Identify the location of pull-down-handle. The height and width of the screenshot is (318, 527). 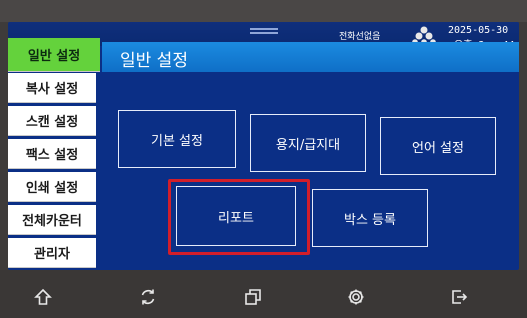
(264, 29).